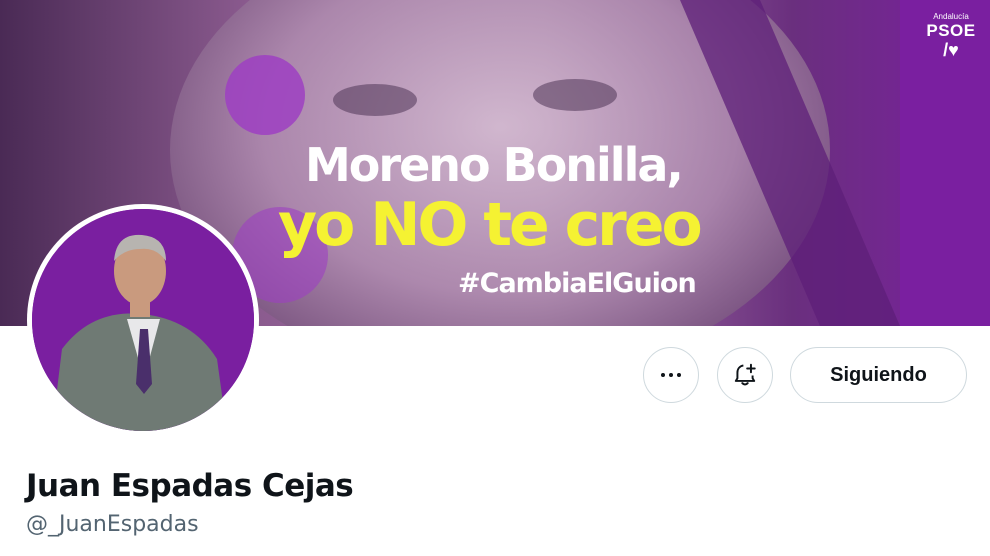  I want to click on following-button: Siguiendo, so click(878, 375).